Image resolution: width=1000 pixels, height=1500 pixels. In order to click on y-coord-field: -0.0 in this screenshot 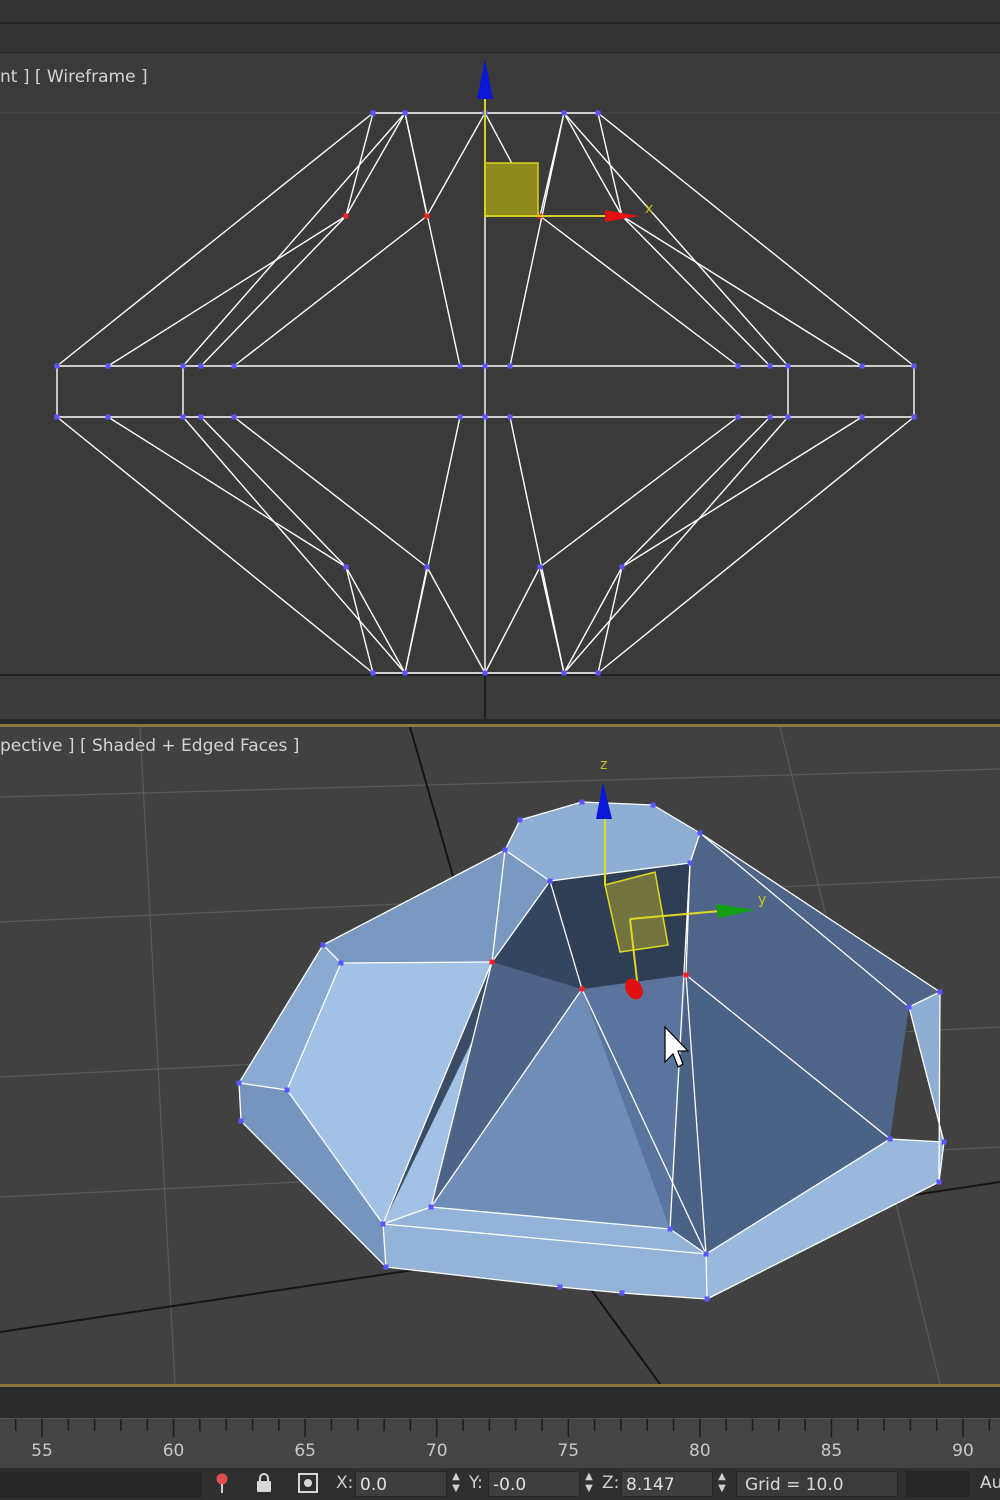, I will do `click(534, 1484)`.